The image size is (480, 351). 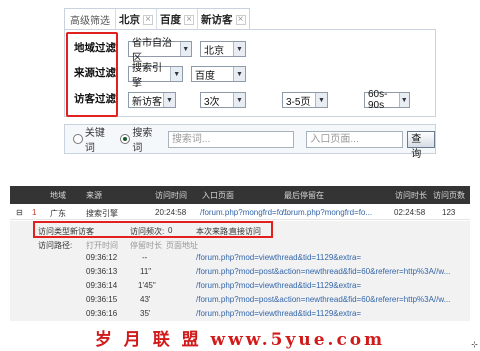 I want to click on path-time: 09:36:15, so click(x=102, y=299).